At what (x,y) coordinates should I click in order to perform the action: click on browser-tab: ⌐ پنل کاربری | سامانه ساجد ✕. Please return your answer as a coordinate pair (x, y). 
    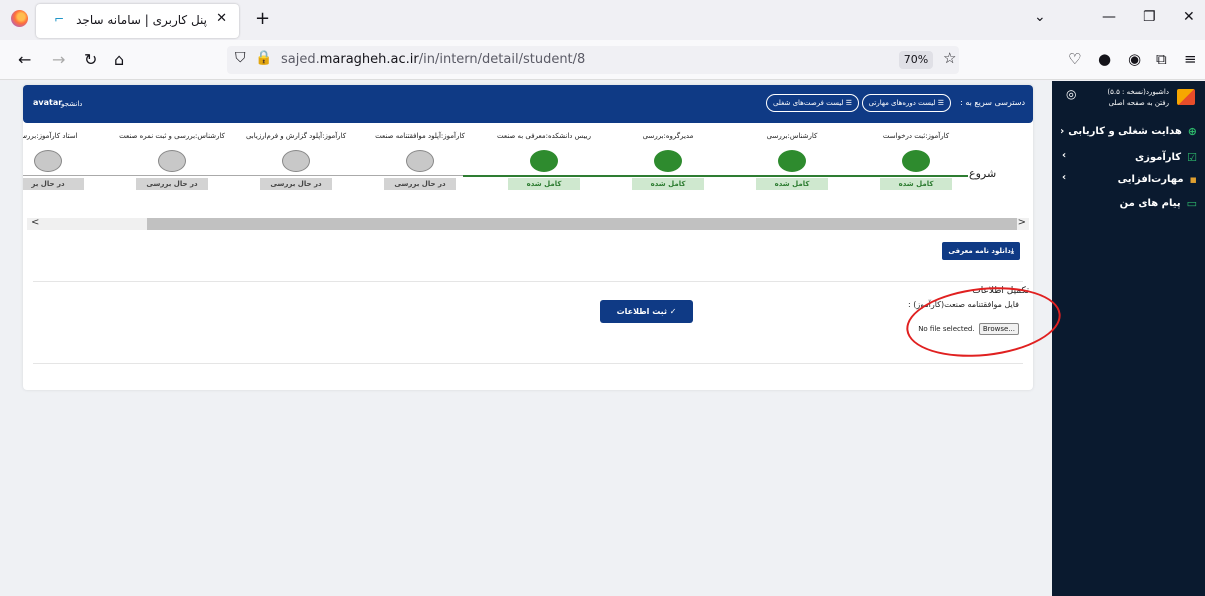
    Looking at the image, I should click on (137, 21).